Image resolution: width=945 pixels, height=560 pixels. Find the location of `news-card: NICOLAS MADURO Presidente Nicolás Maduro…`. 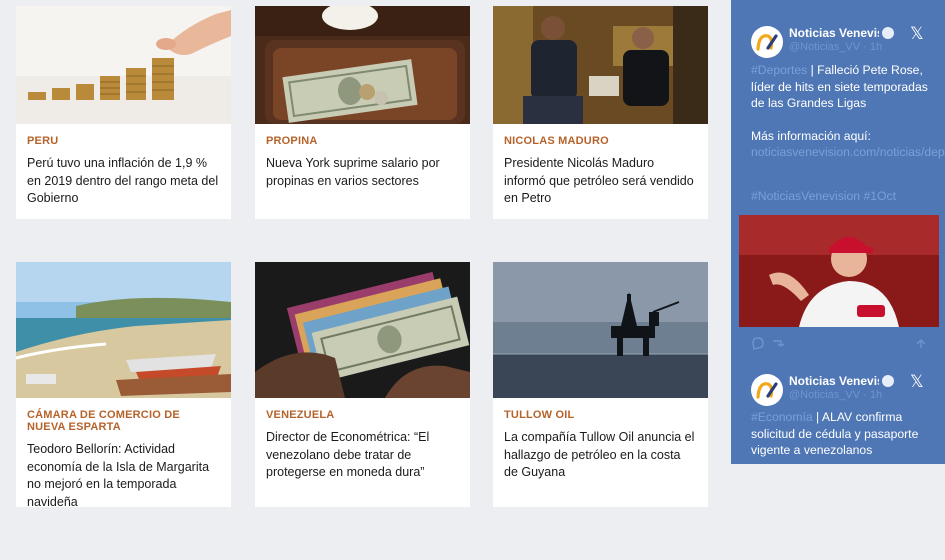

news-card: NICOLAS MADURO Presidente Nicolás Maduro… is located at coordinates (600, 112).